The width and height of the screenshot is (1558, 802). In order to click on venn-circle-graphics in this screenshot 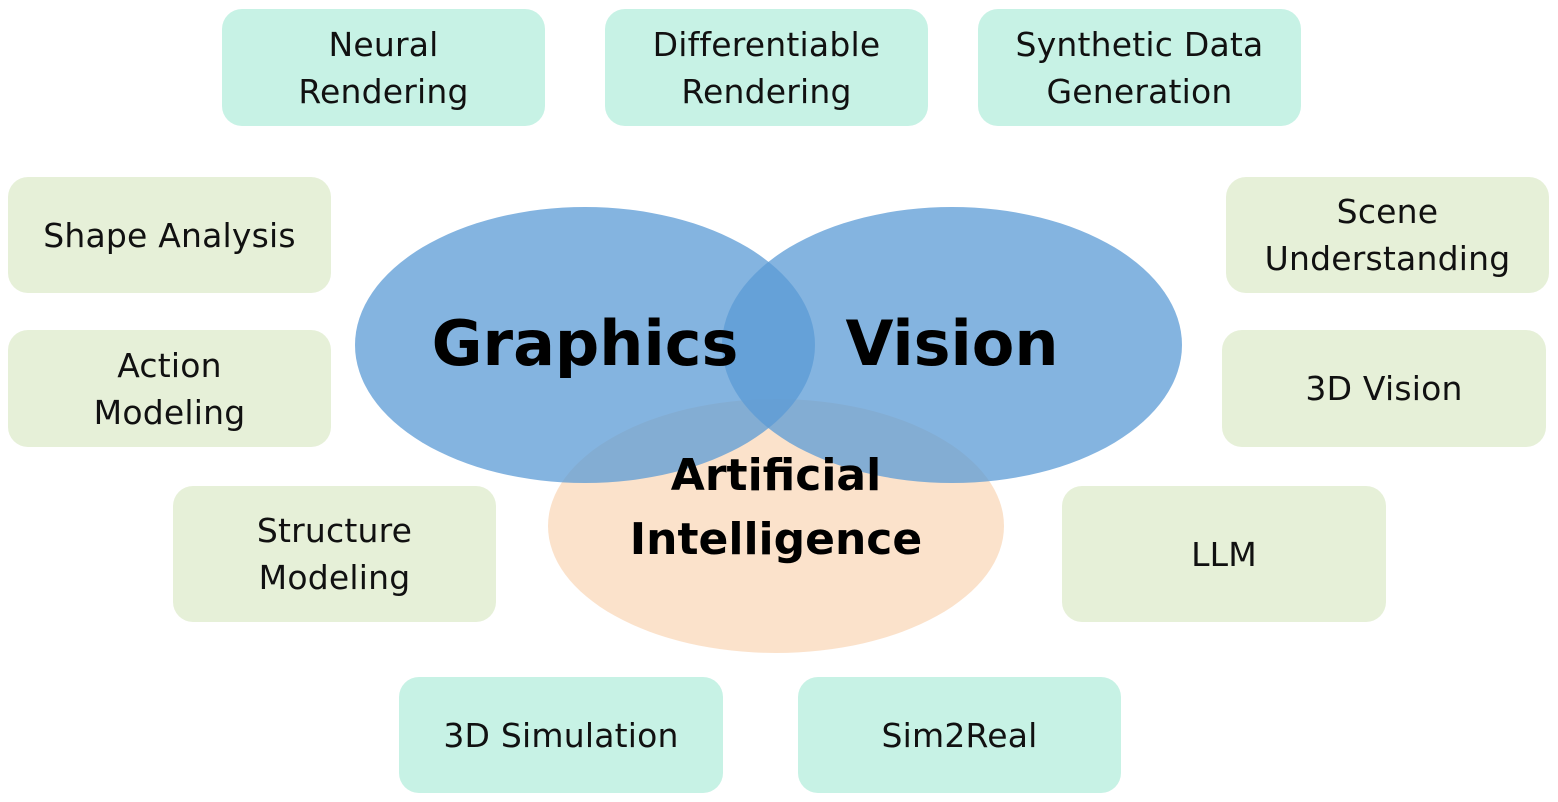, I will do `click(585, 345)`.